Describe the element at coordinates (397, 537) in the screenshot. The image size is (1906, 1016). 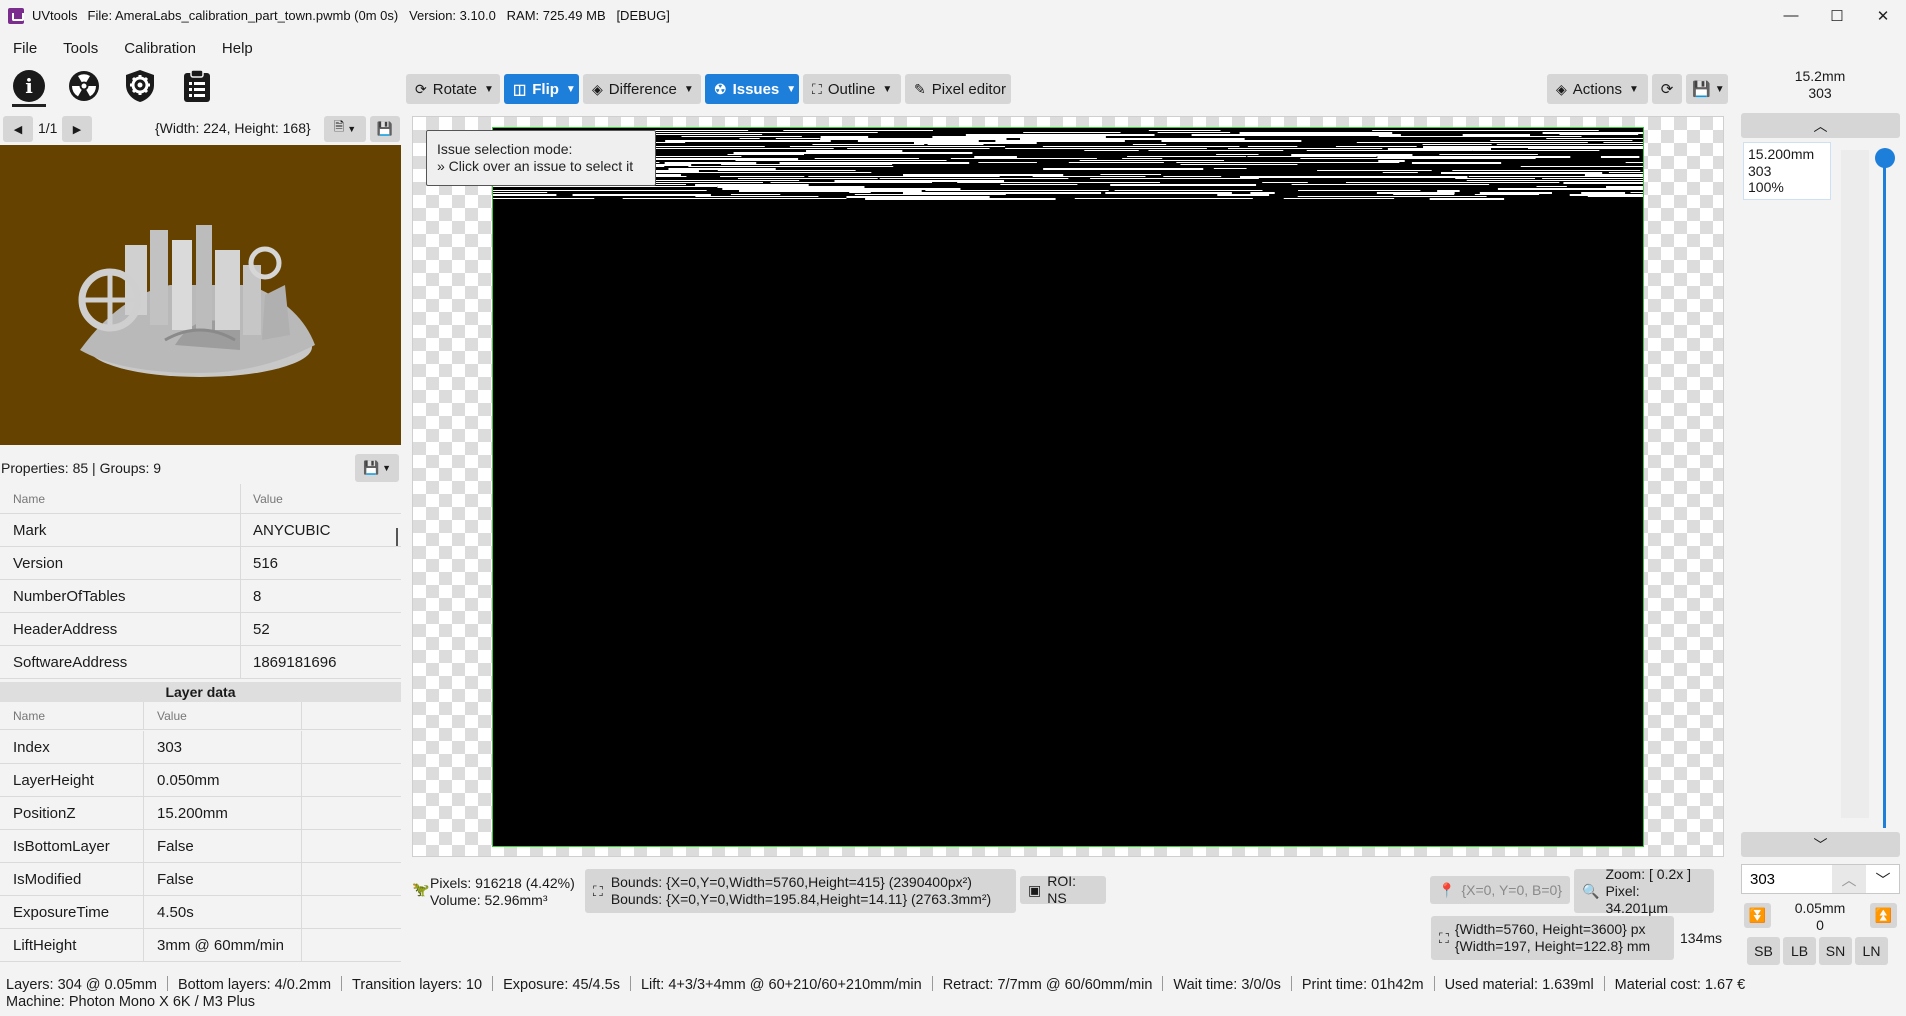
I see `properties-scrollbar` at that location.